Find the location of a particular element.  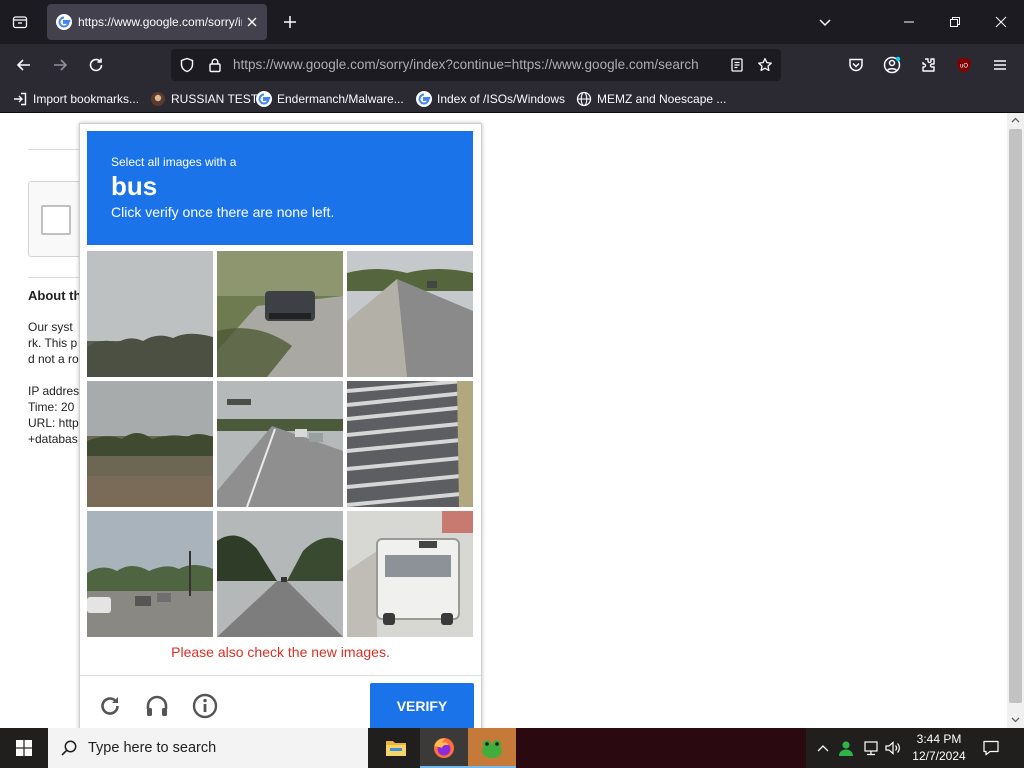

bookmark-star-icon is located at coordinates (765, 65).